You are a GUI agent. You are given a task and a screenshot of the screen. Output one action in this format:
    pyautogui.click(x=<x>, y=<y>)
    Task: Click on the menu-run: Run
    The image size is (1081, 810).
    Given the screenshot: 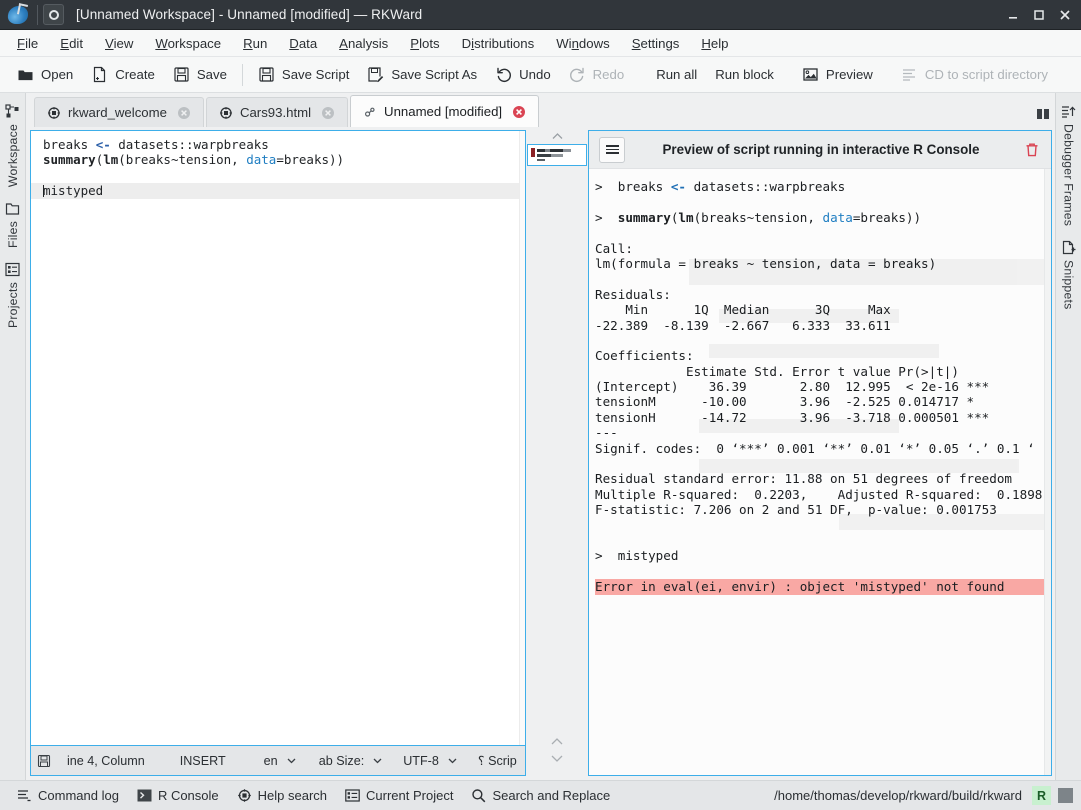 What is the action you would take?
    pyautogui.click(x=255, y=43)
    